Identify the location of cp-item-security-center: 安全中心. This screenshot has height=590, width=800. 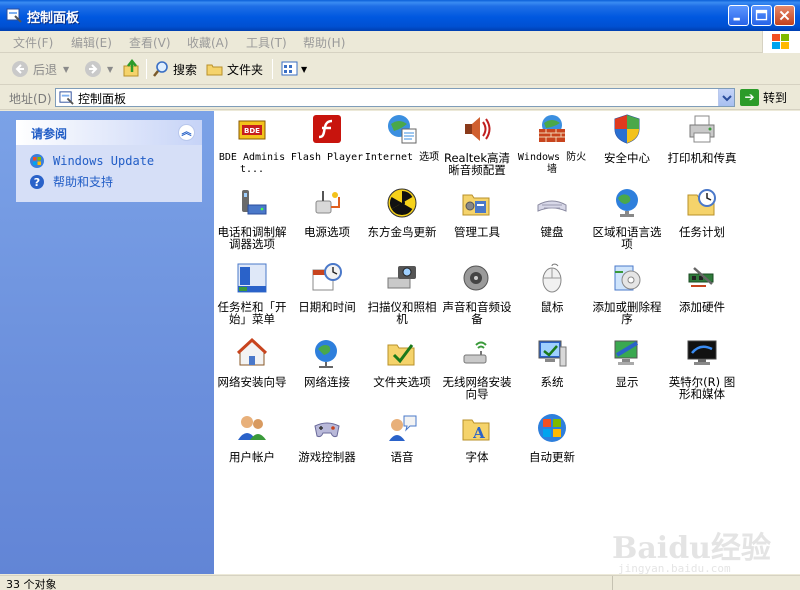
(627, 138).